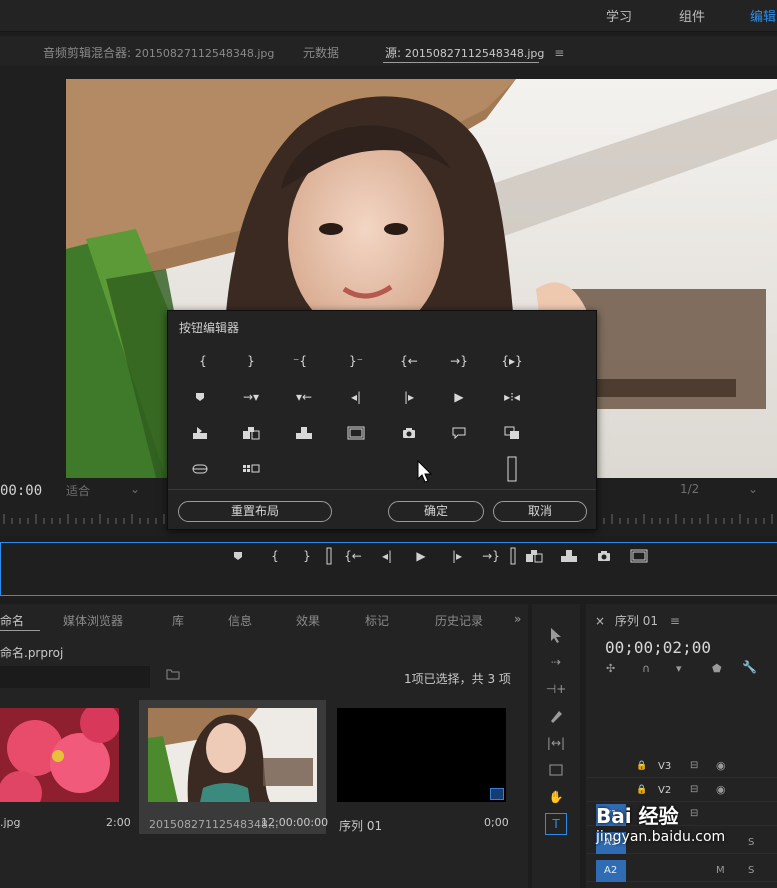 Image resolution: width=777 pixels, height=888 pixels. I want to click on tab-label: 音频剪辑混合器:, so click(87, 53).